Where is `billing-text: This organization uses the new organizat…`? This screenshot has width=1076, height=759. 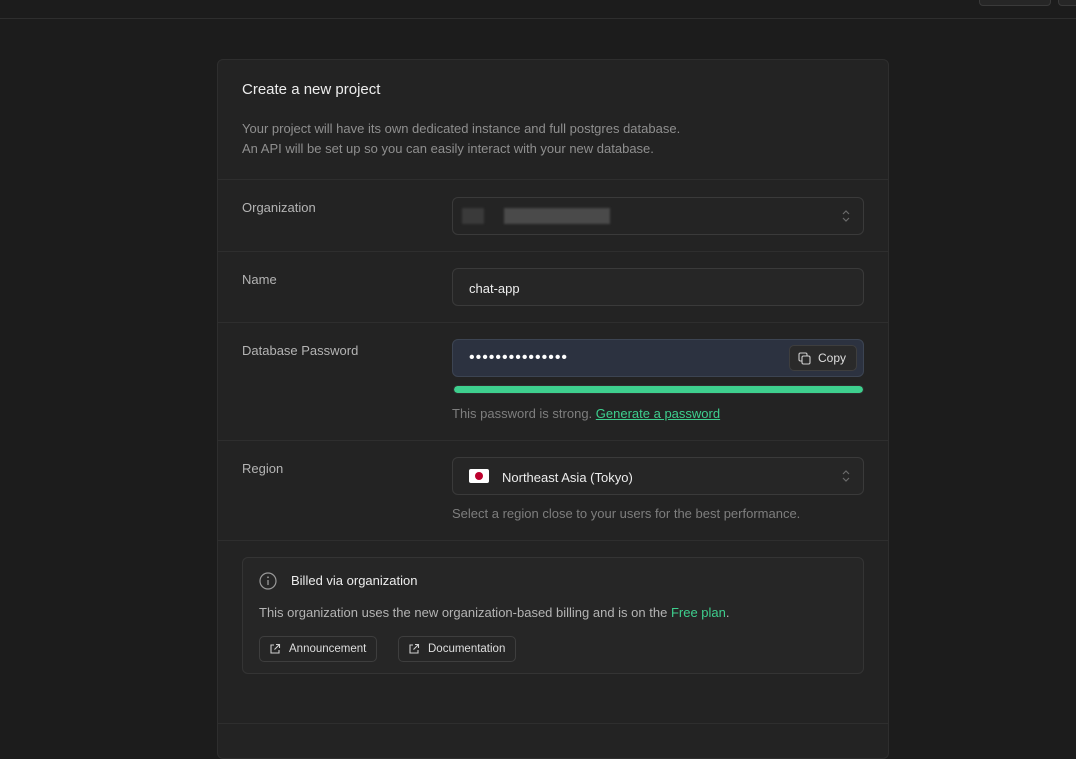
billing-text: This organization uses the new organizat… is located at coordinates (494, 612).